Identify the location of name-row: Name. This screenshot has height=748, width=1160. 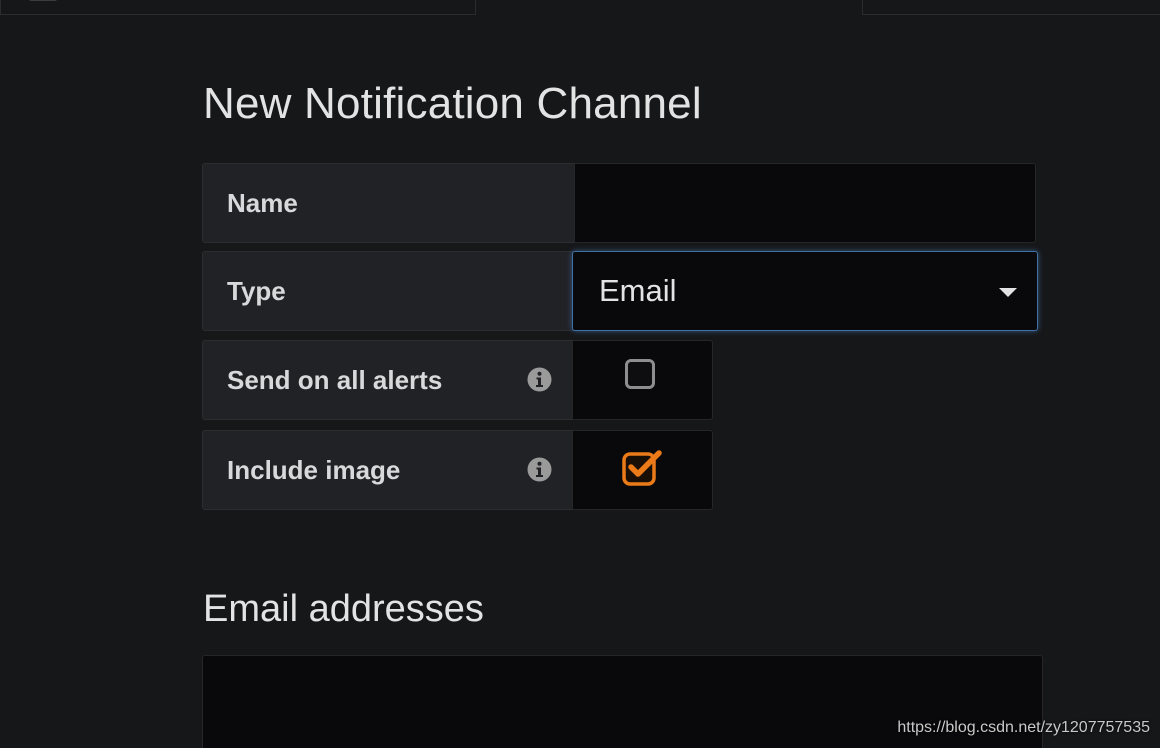
(620, 203).